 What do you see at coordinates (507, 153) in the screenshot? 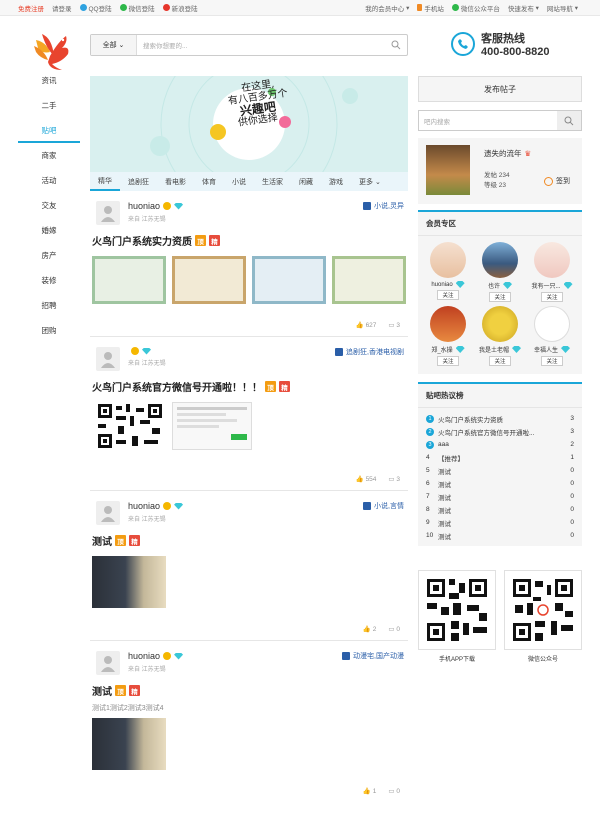
I see `user-name: 遗失的流年 ♛` at bounding box center [507, 153].